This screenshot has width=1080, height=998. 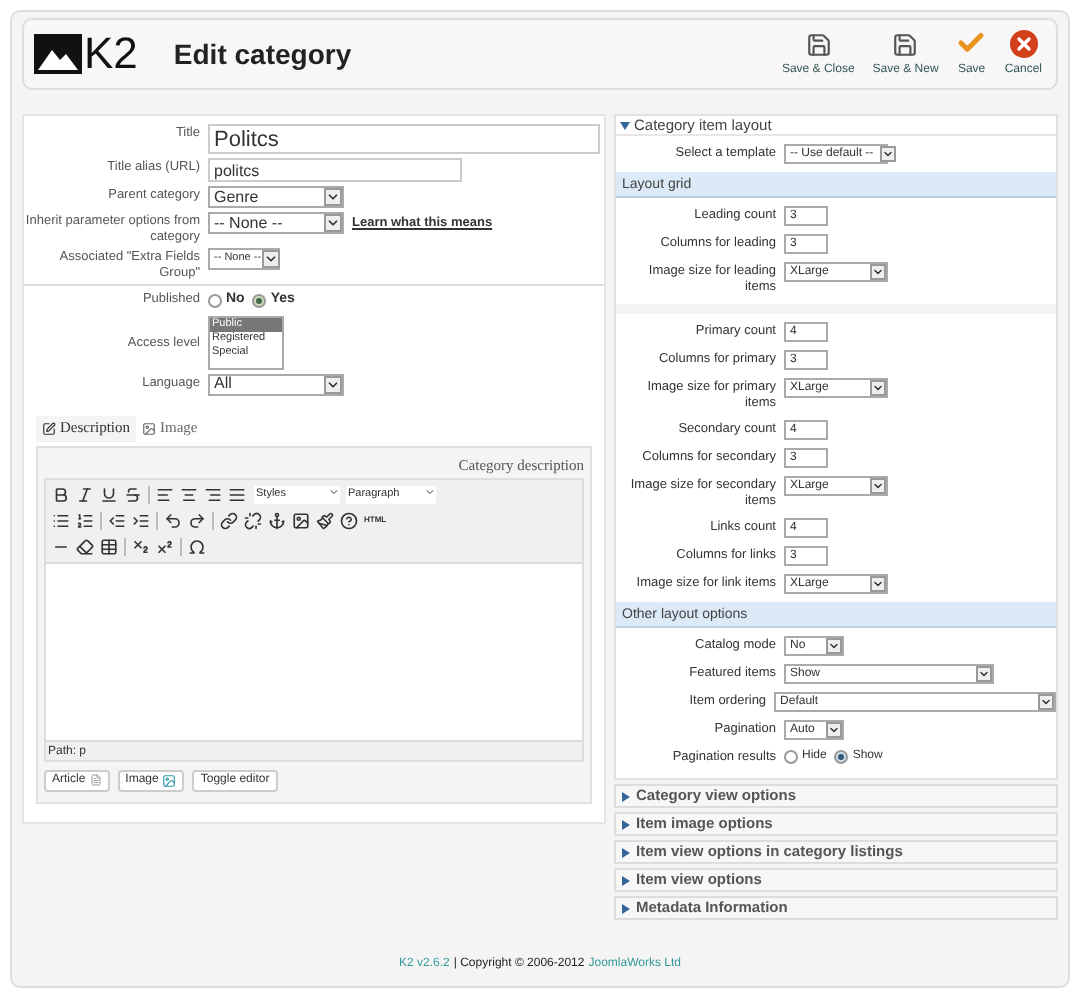 I want to click on eraser-icon, so click(x=85, y=546).